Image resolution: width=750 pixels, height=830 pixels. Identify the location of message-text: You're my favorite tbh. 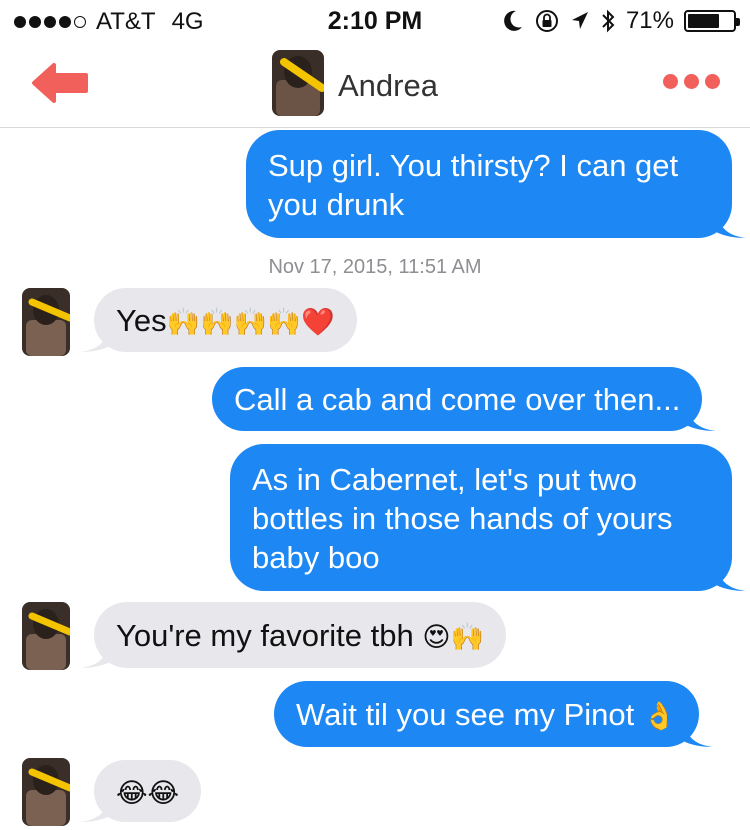
(265, 635).